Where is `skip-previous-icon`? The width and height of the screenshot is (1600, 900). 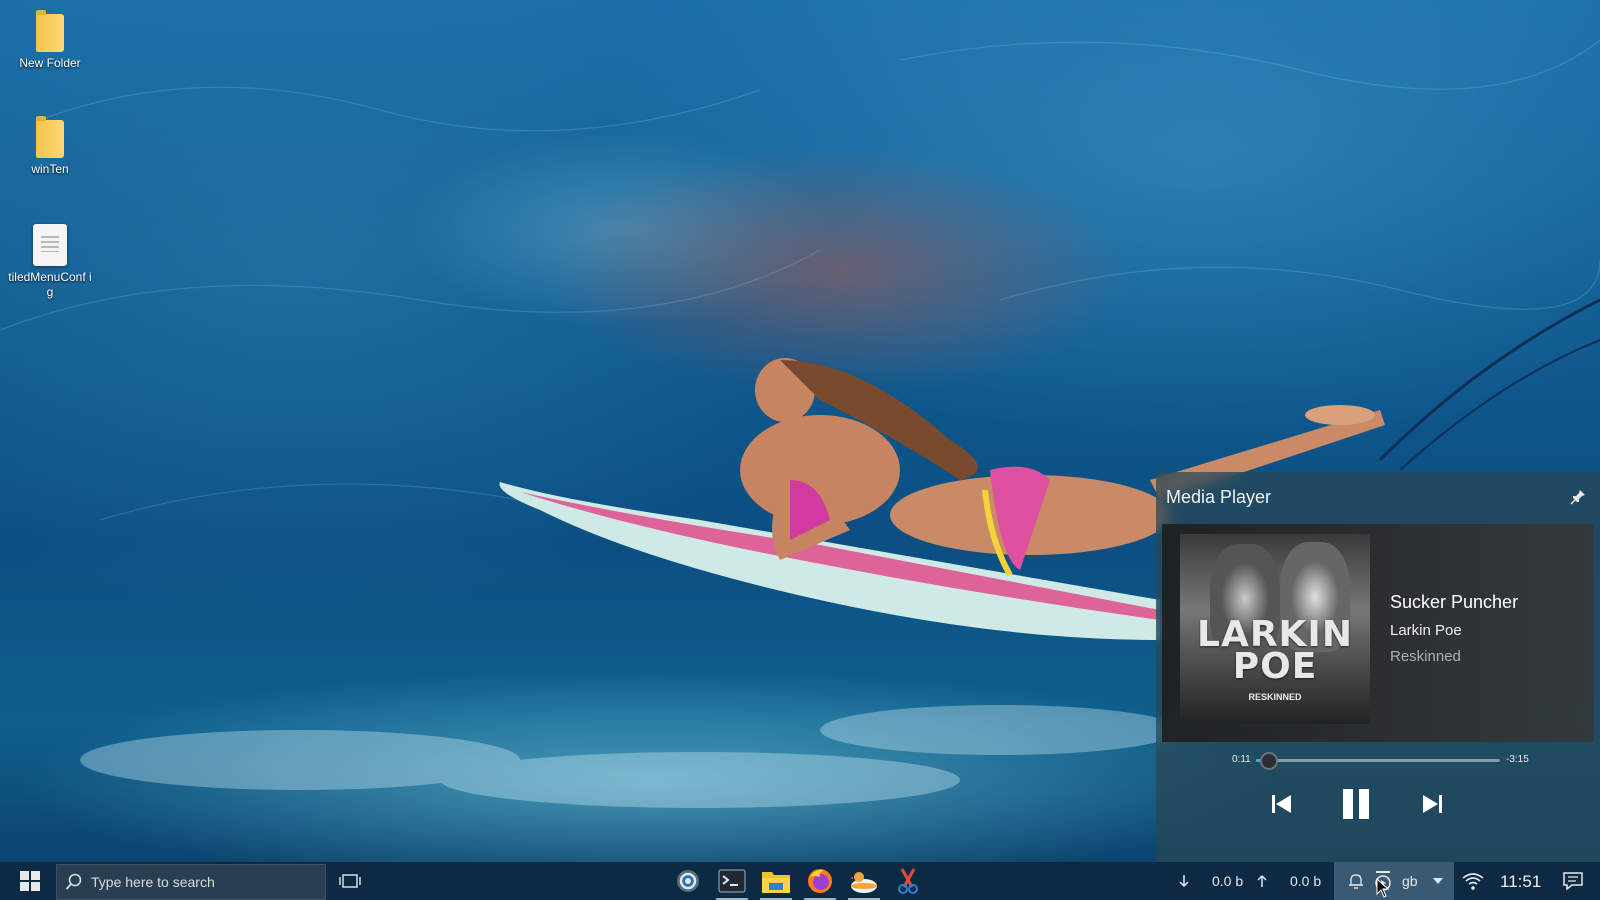 skip-previous-icon is located at coordinates (1281, 804).